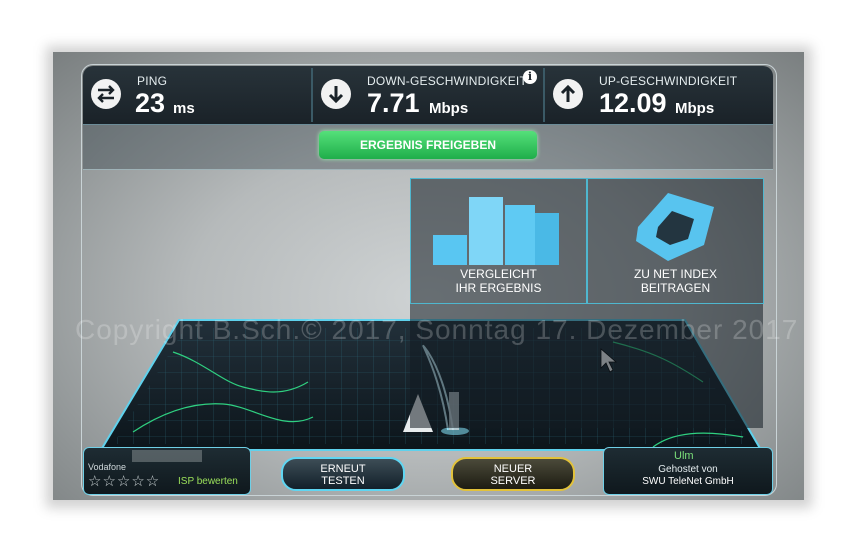 The width and height of the screenshot is (856, 553). What do you see at coordinates (498, 274) in the screenshot?
I see `compare-line1: VERGLEICHT` at bounding box center [498, 274].